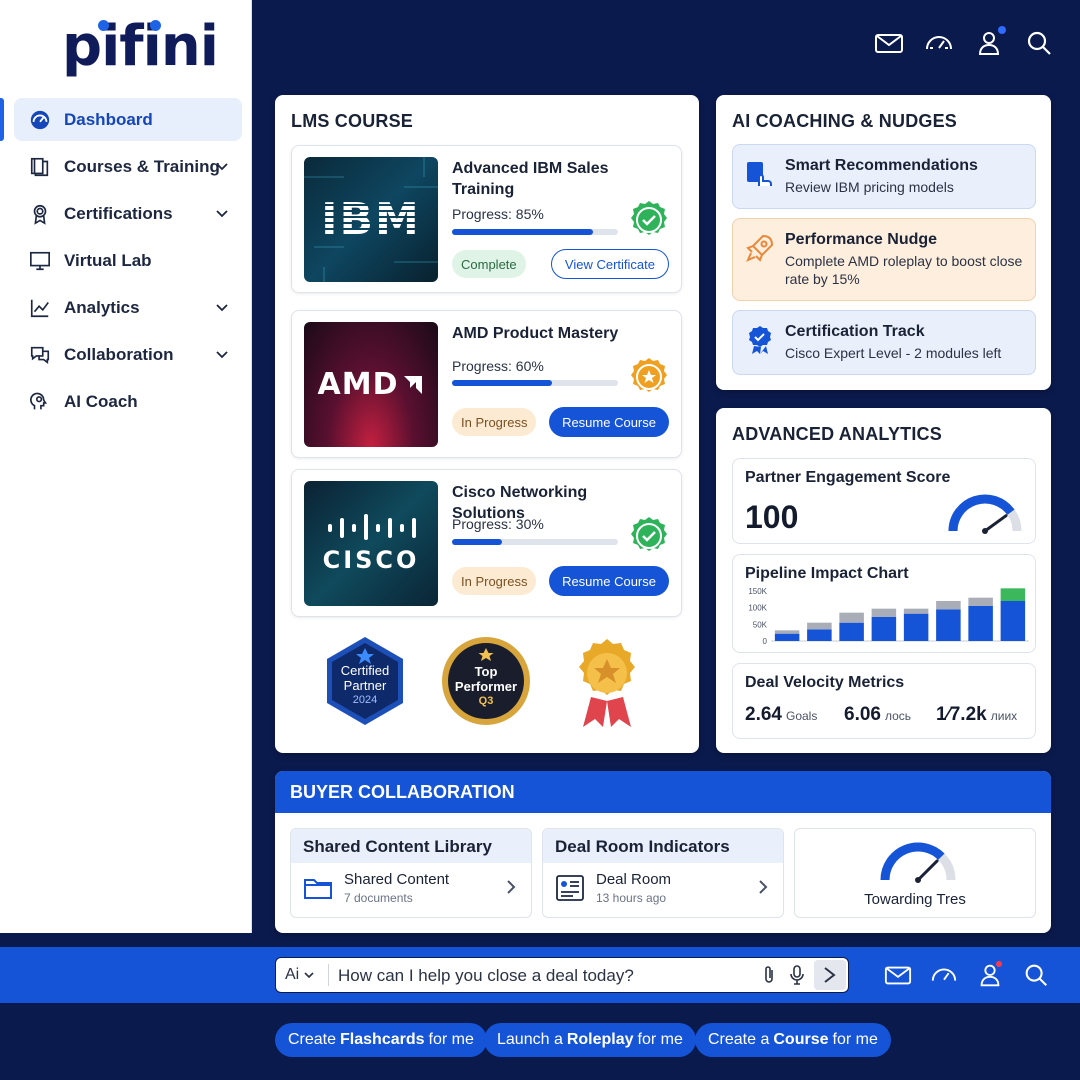  Describe the element at coordinates (486, 701) in the screenshot. I see `badge-period: Q3` at that location.